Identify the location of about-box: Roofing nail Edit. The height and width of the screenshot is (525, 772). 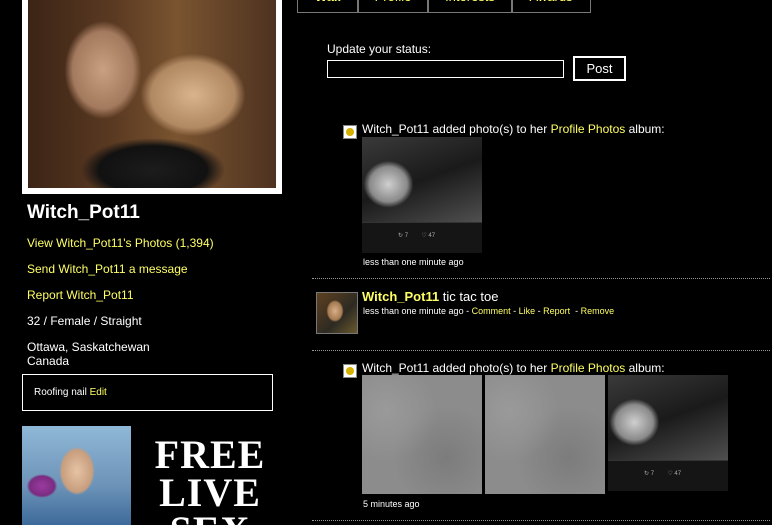
(147, 392).